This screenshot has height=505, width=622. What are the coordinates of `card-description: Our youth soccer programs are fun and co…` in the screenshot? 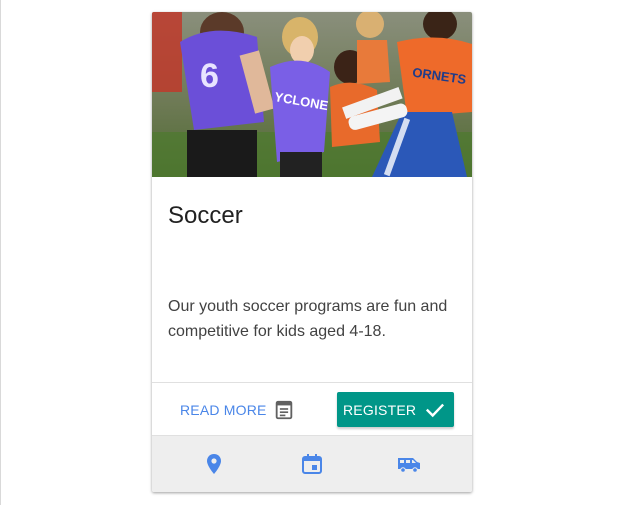 It's located at (308, 319).